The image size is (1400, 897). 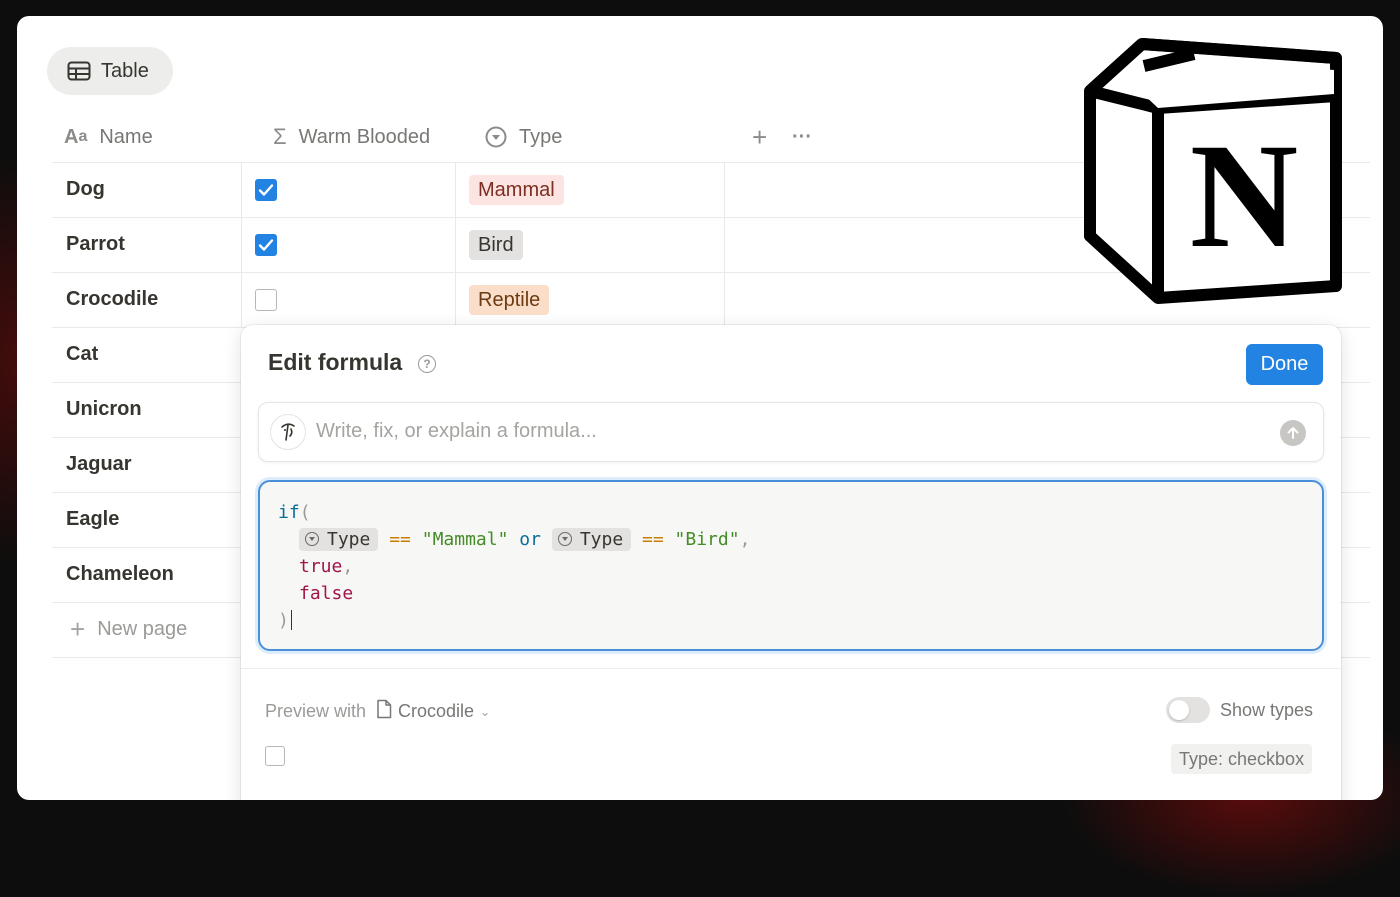 What do you see at coordinates (275, 756) in the screenshot?
I see `preview-result-checkbox` at bounding box center [275, 756].